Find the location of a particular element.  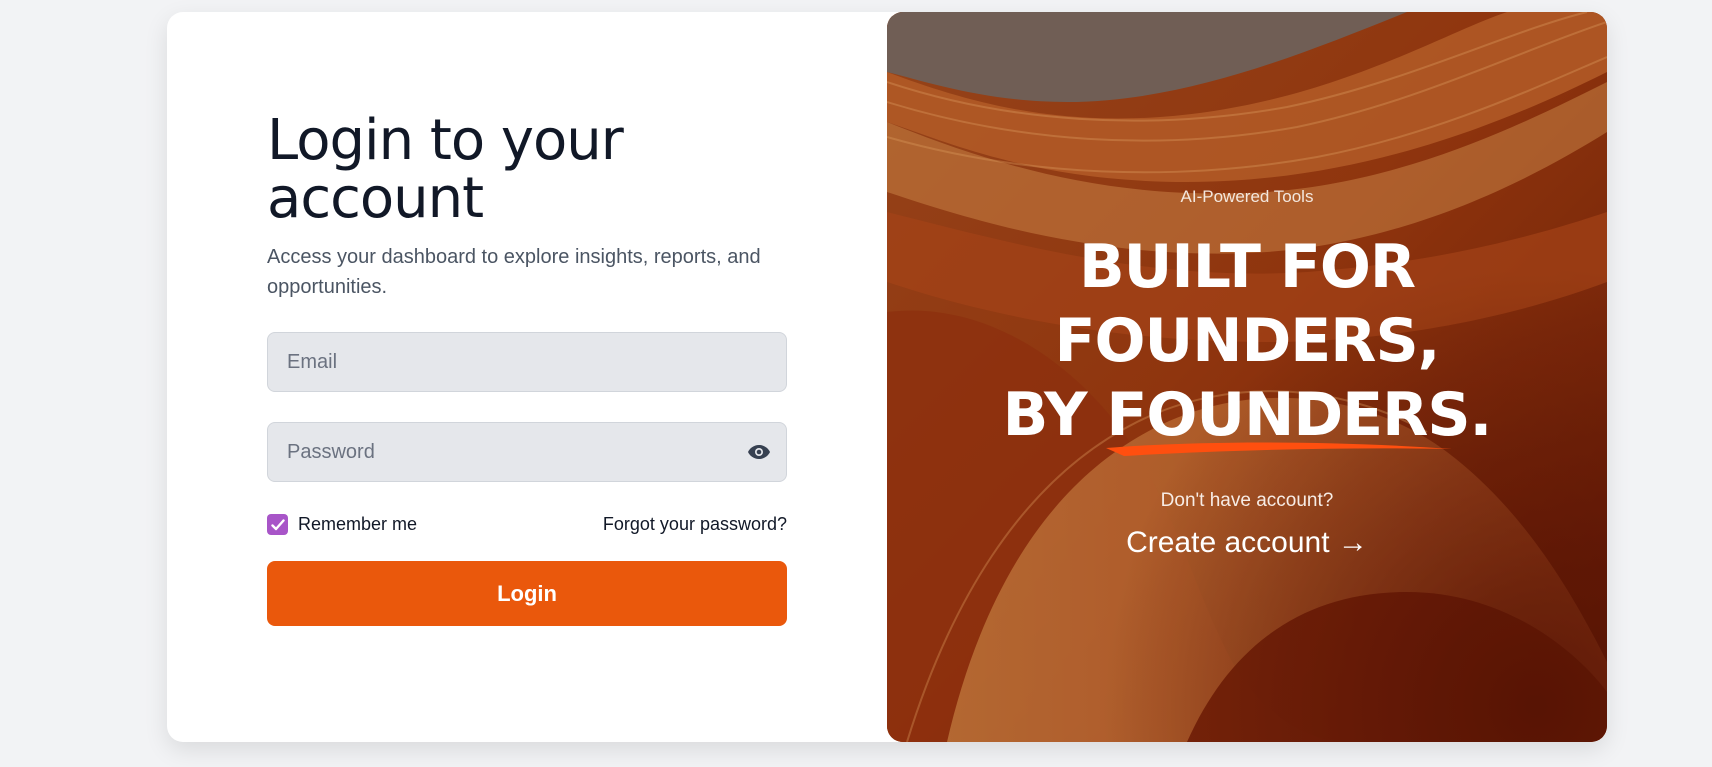

create-account-link: Create account → is located at coordinates (1247, 543).